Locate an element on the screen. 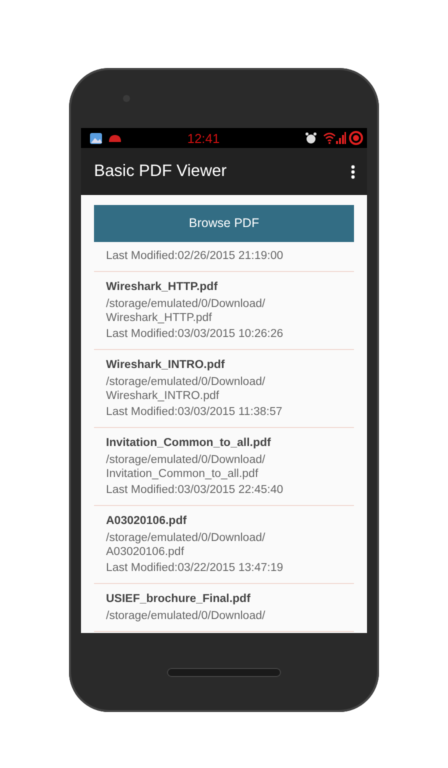 The image size is (448, 768). file-item: Last Modified:02/26/2015 21:19:00 is located at coordinates (224, 257).